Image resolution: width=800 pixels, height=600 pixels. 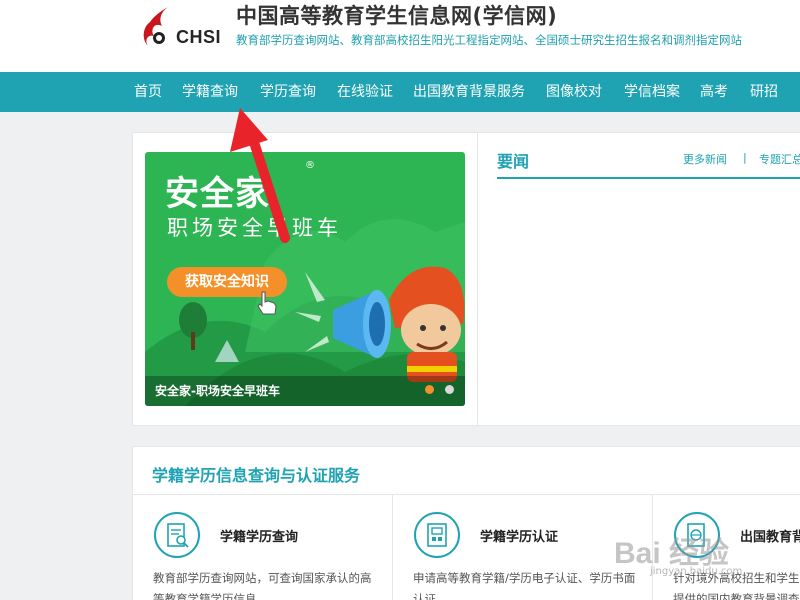 I want to click on services-divider, so click(x=466, y=494).